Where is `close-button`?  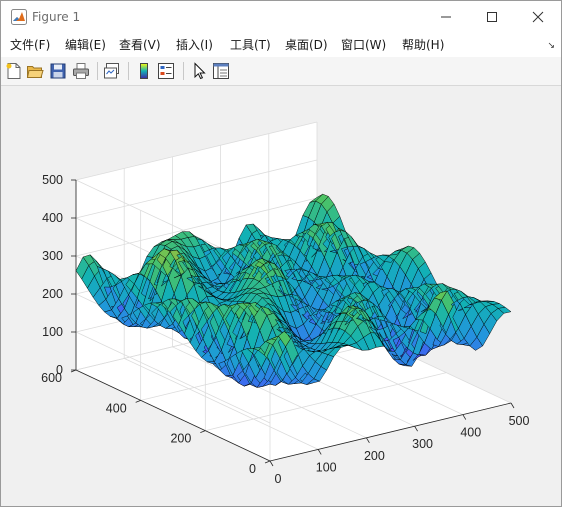
close-button is located at coordinates (538, 17).